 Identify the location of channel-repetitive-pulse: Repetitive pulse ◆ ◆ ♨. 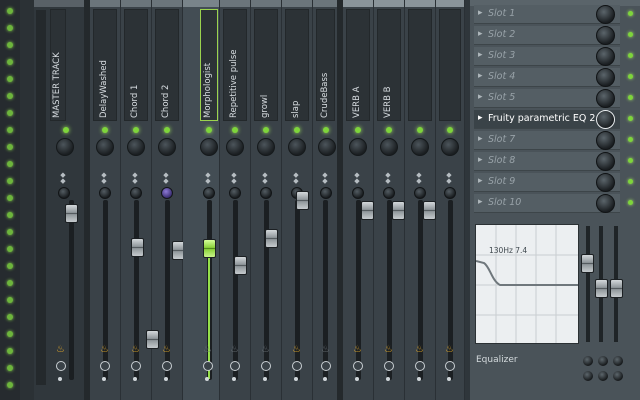
(235, 200).